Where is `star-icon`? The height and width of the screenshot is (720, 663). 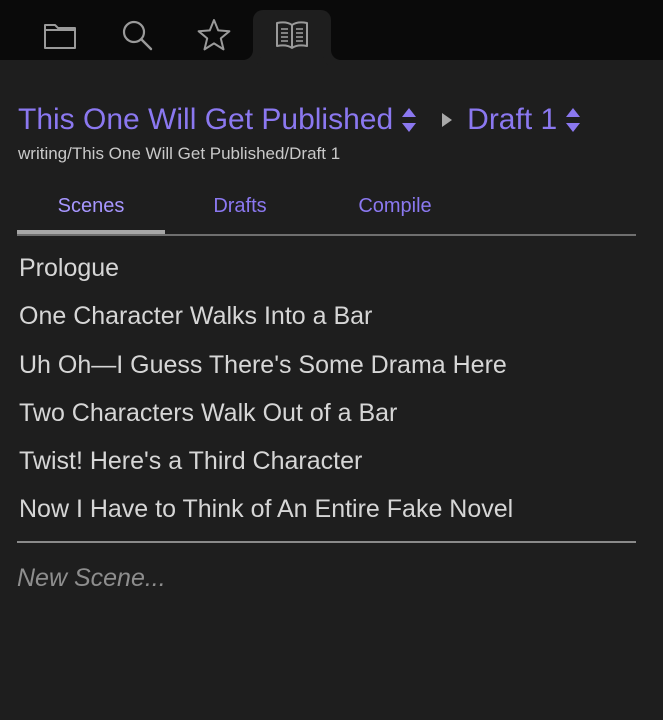 star-icon is located at coordinates (214, 35).